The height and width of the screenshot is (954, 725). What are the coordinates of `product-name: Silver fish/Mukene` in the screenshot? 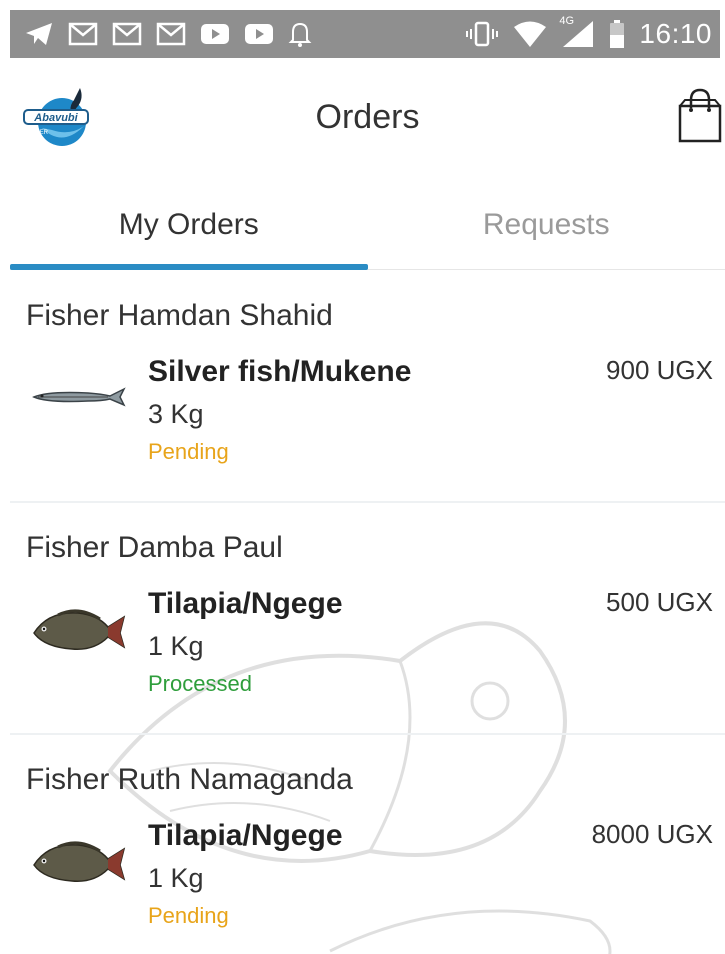 It's located at (280, 371).